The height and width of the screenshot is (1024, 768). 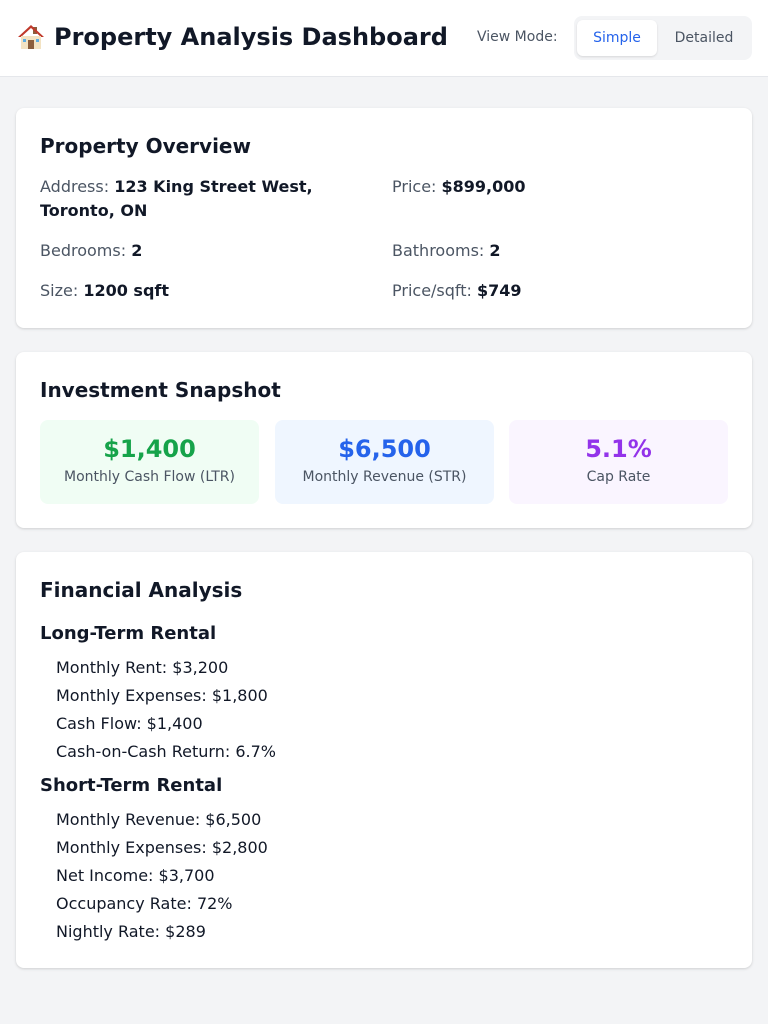 I want to click on short-term-rental-title: Short-Term Rental, so click(x=131, y=785).